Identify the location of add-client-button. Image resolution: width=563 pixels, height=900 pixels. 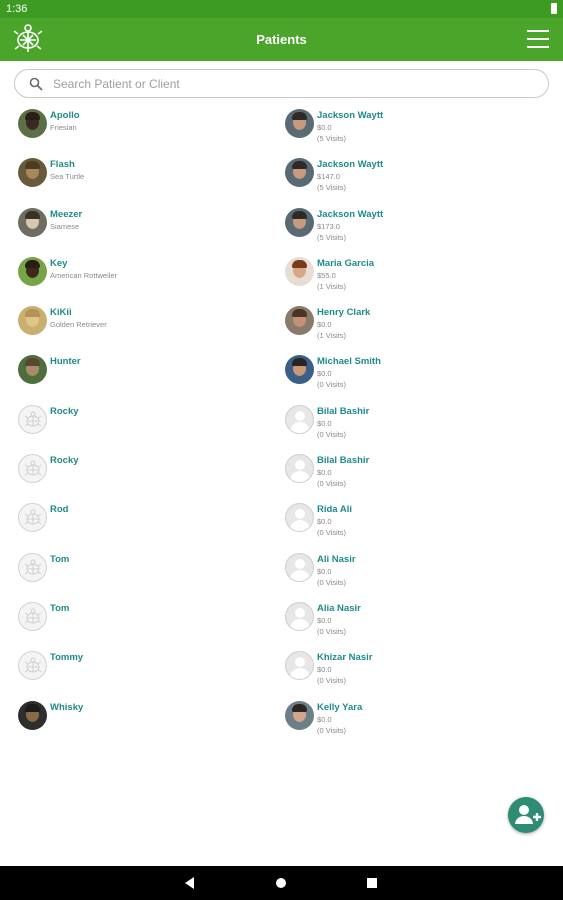
(526, 815).